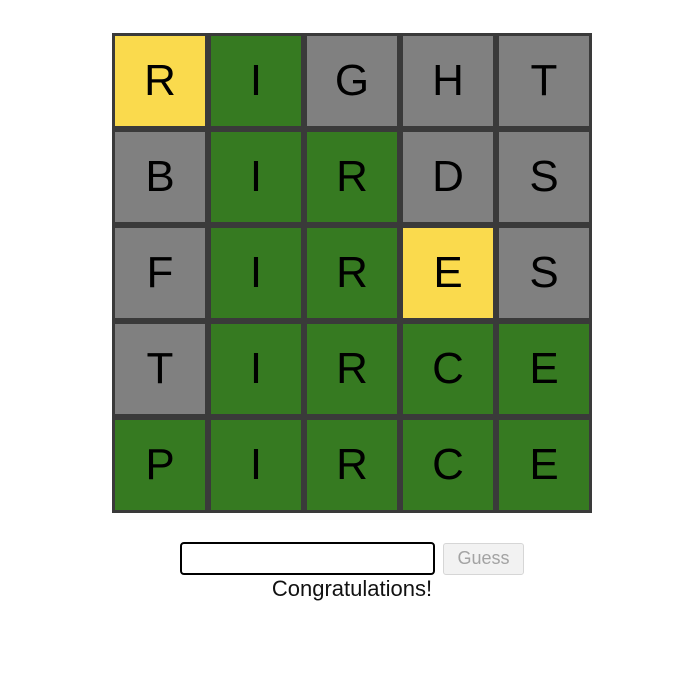 The width and height of the screenshot is (694, 679). I want to click on board-tile: H, so click(448, 81).